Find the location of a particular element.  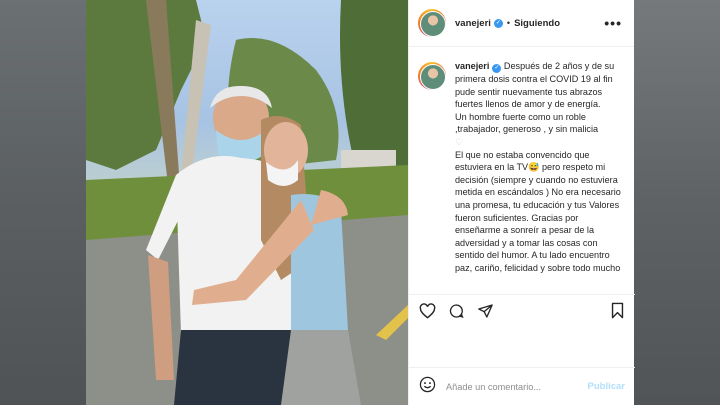

action-bar is located at coordinates (522, 310).